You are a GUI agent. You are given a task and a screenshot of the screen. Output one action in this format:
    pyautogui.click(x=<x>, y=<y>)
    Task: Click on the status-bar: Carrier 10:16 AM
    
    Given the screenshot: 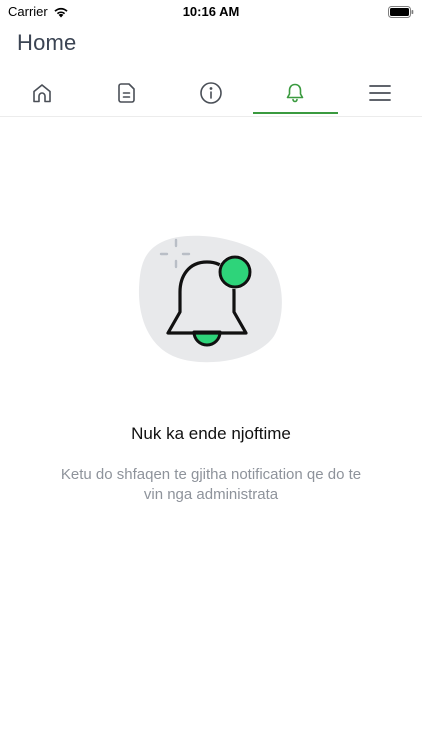 What is the action you would take?
    pyautogui.click(x=211, y=12)
    